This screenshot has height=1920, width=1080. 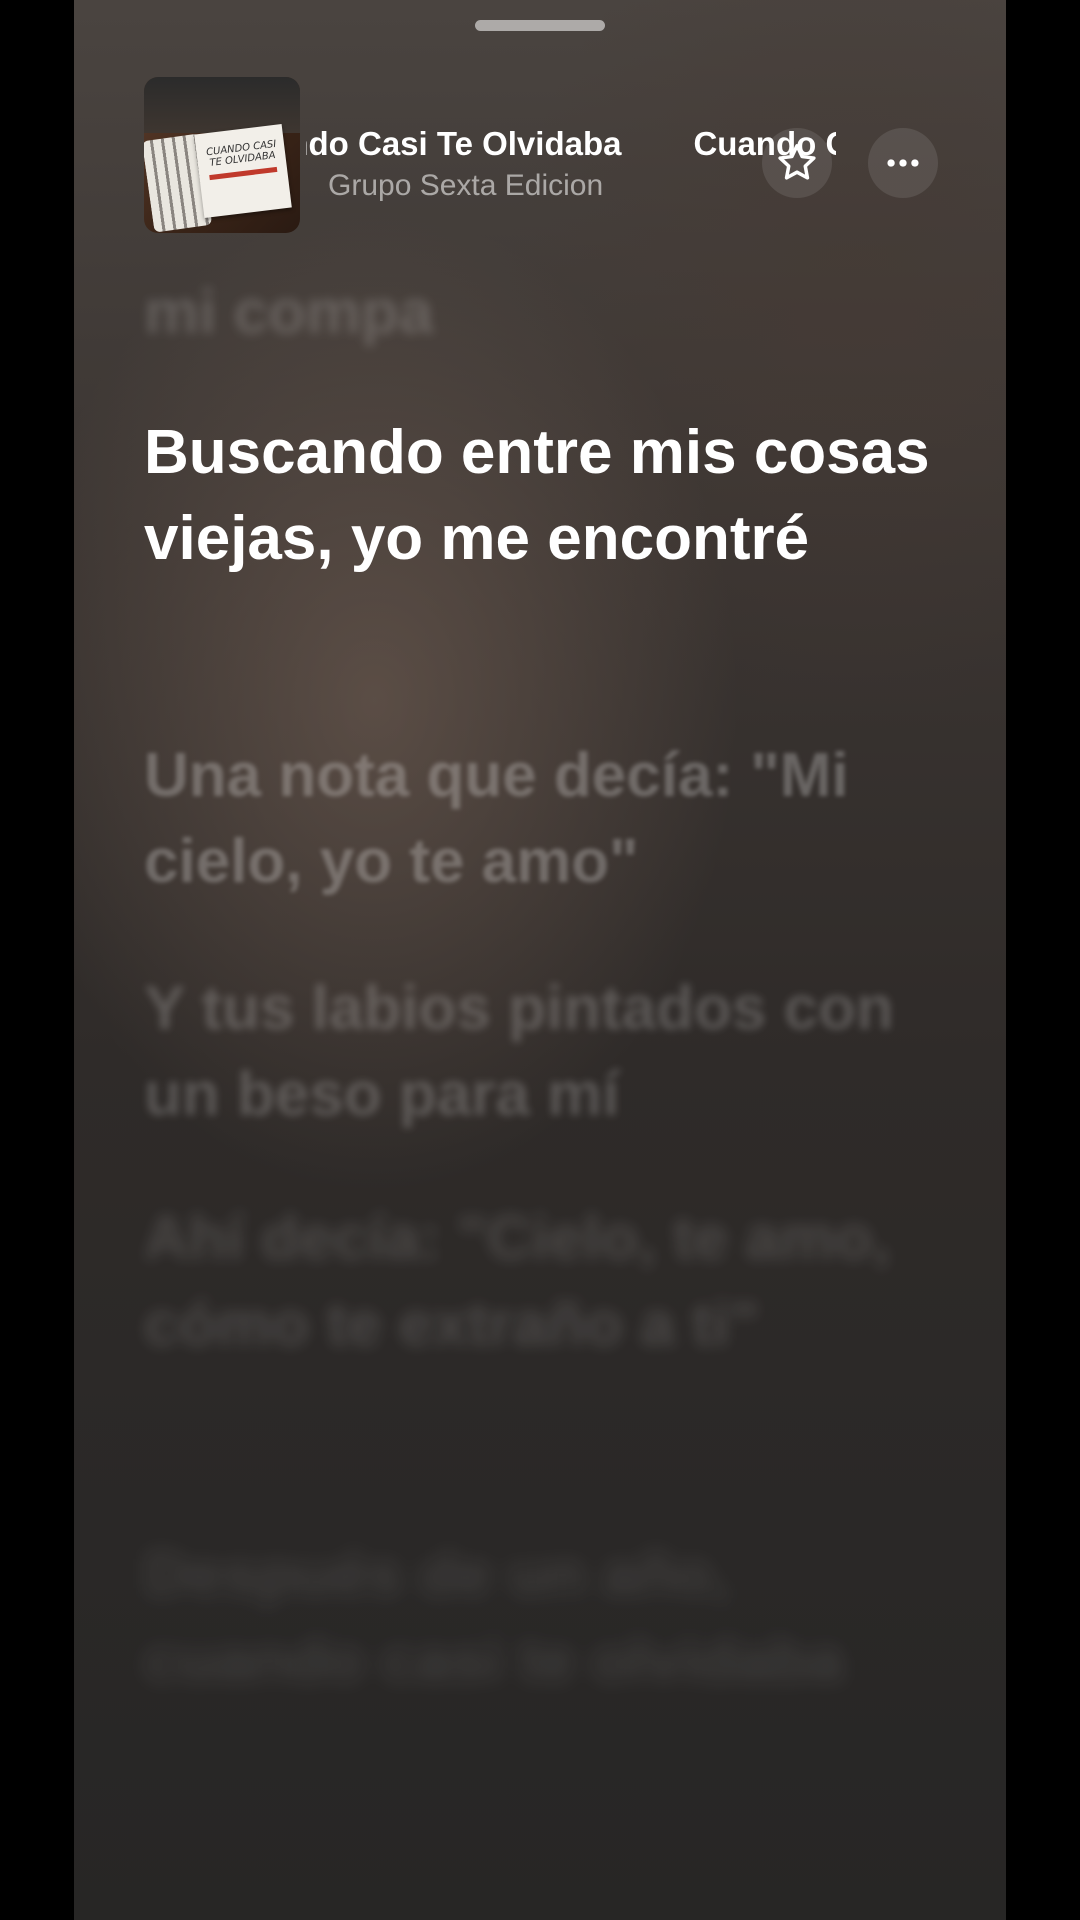 I want to click on album-art: CUANDO CASI TE OLVIDABA, so click(x=222, y=155).